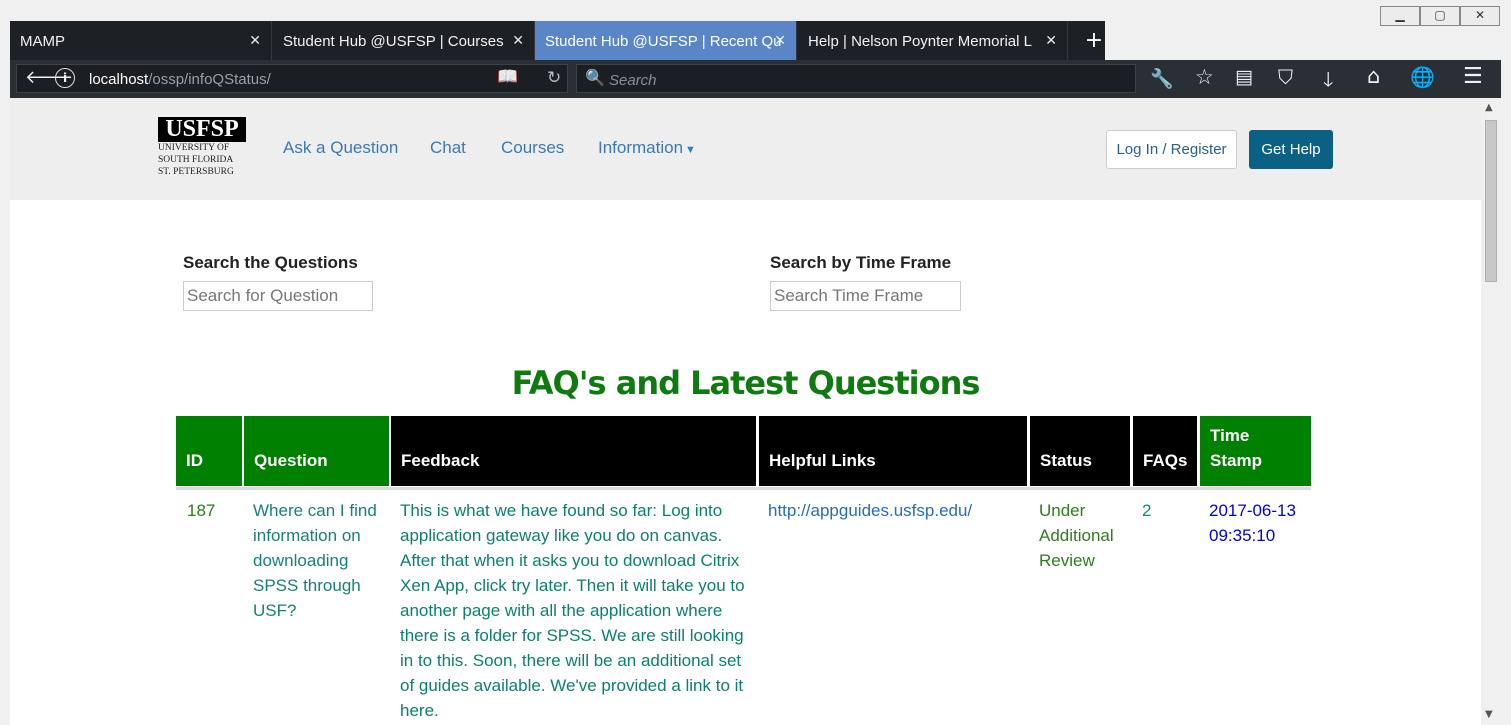 Image resolution: width=1511 pixels, height=725 pixels. Describe the element at coordinates (1400, 16) in the screenshot. I see `minimize-button: ▁` at that location.